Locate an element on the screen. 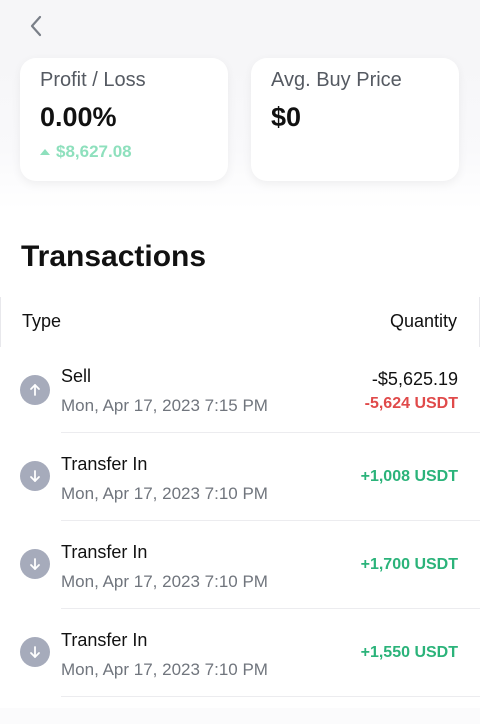  triangle-up-icon is located at coordinates (45, 152).